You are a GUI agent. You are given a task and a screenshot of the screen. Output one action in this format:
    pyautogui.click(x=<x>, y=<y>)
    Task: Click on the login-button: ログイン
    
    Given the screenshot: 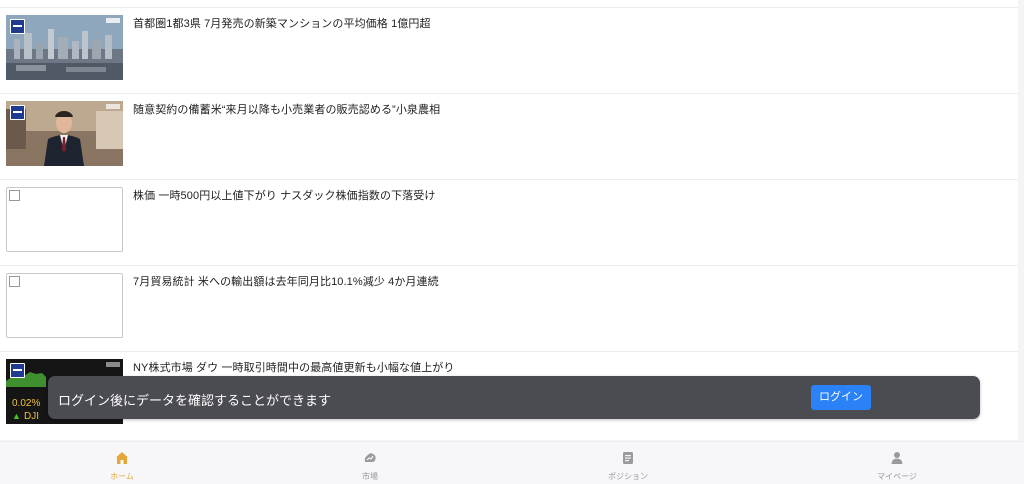 What is the action you would take?
    pyautogui.click(x=841, y=397)
    